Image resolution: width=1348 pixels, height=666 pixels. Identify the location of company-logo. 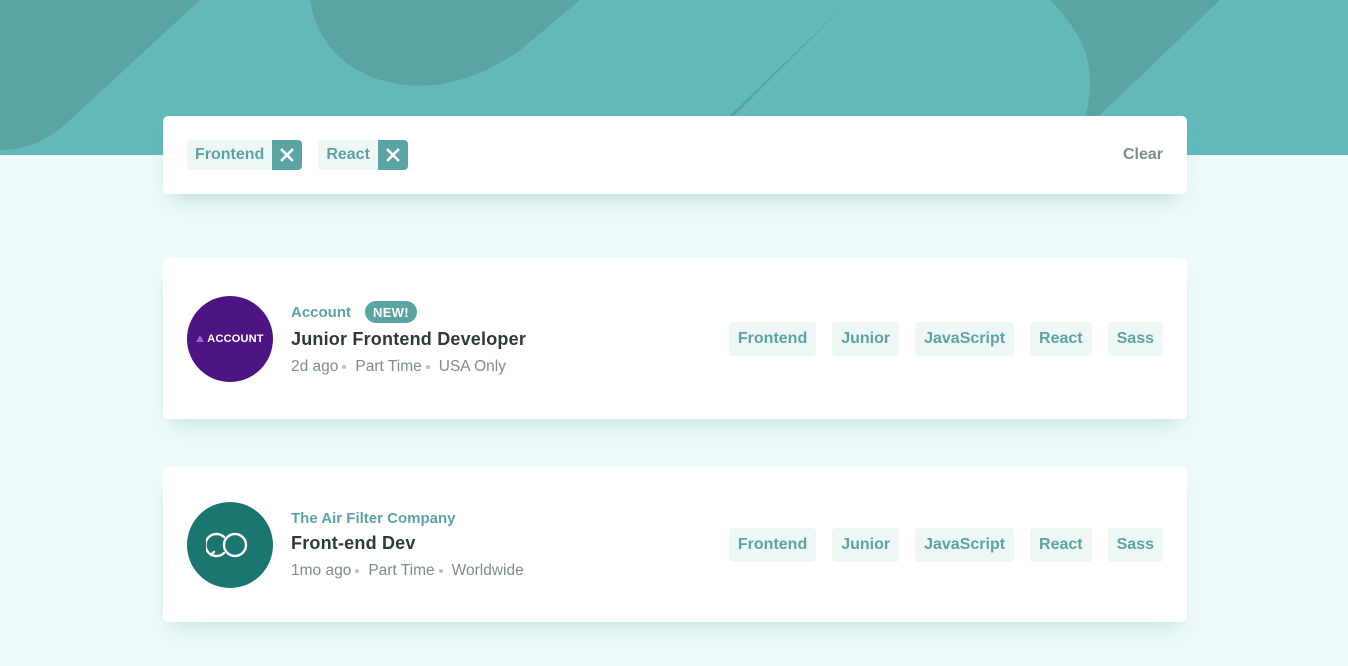
(230, 544).